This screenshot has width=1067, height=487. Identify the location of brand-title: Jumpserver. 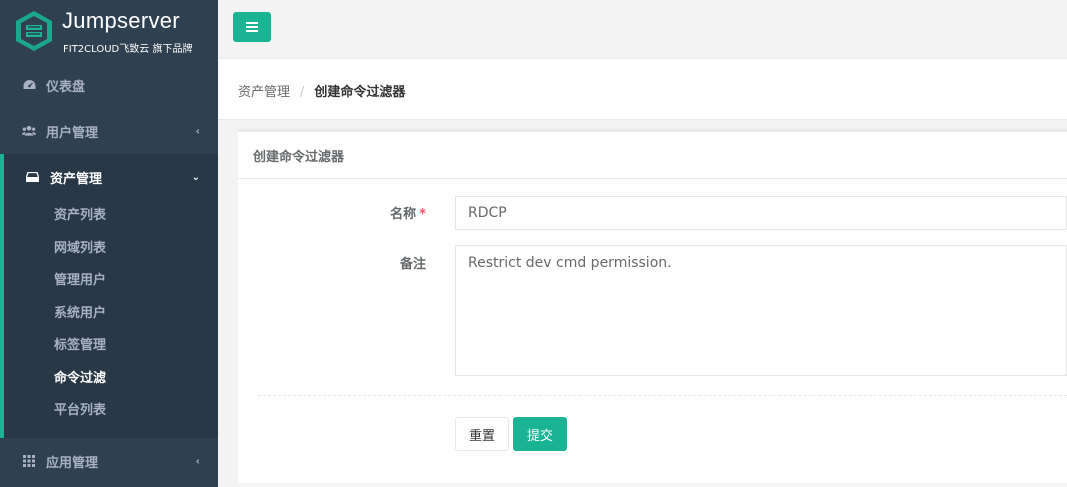
(121, 20).